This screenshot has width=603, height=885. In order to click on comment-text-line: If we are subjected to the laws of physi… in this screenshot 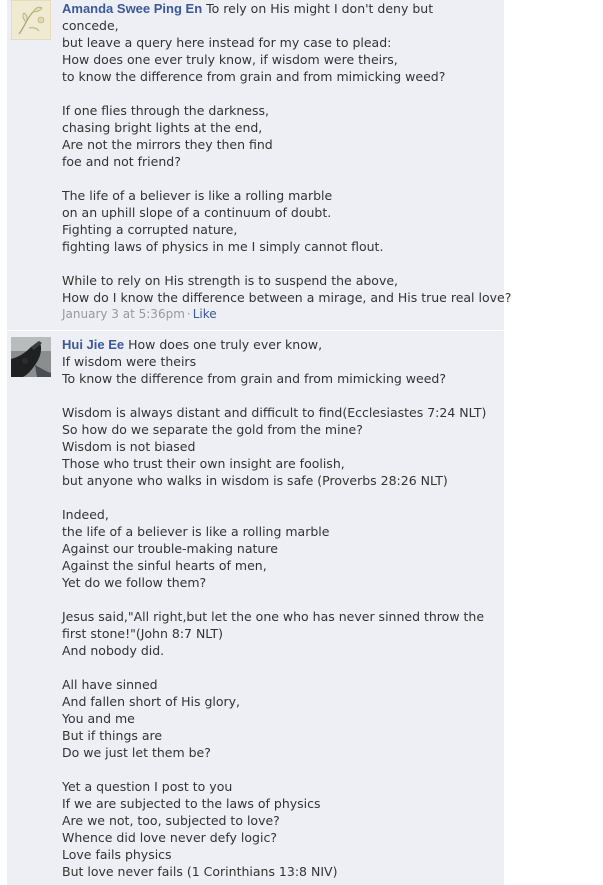, I will do `click(191, 803)`.